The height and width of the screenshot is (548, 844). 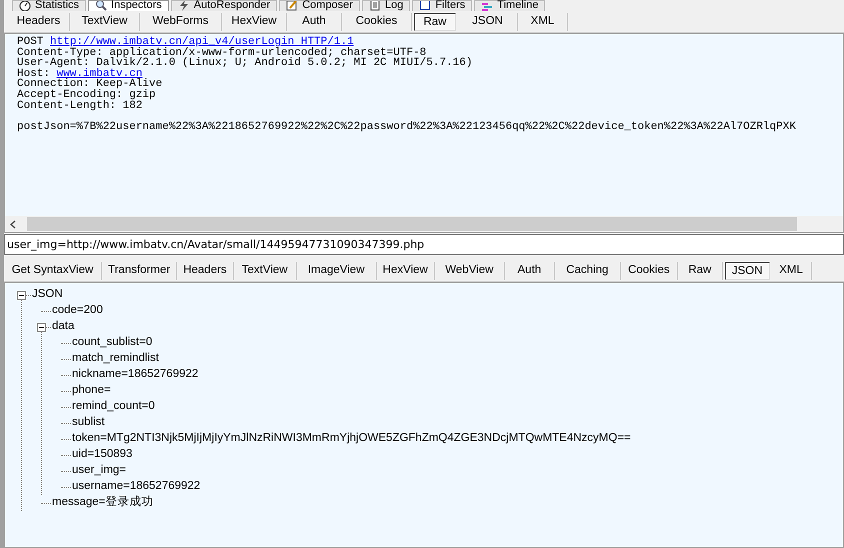 I want to click on request-line: Content-Length: 182, so click(x=79, y=106).